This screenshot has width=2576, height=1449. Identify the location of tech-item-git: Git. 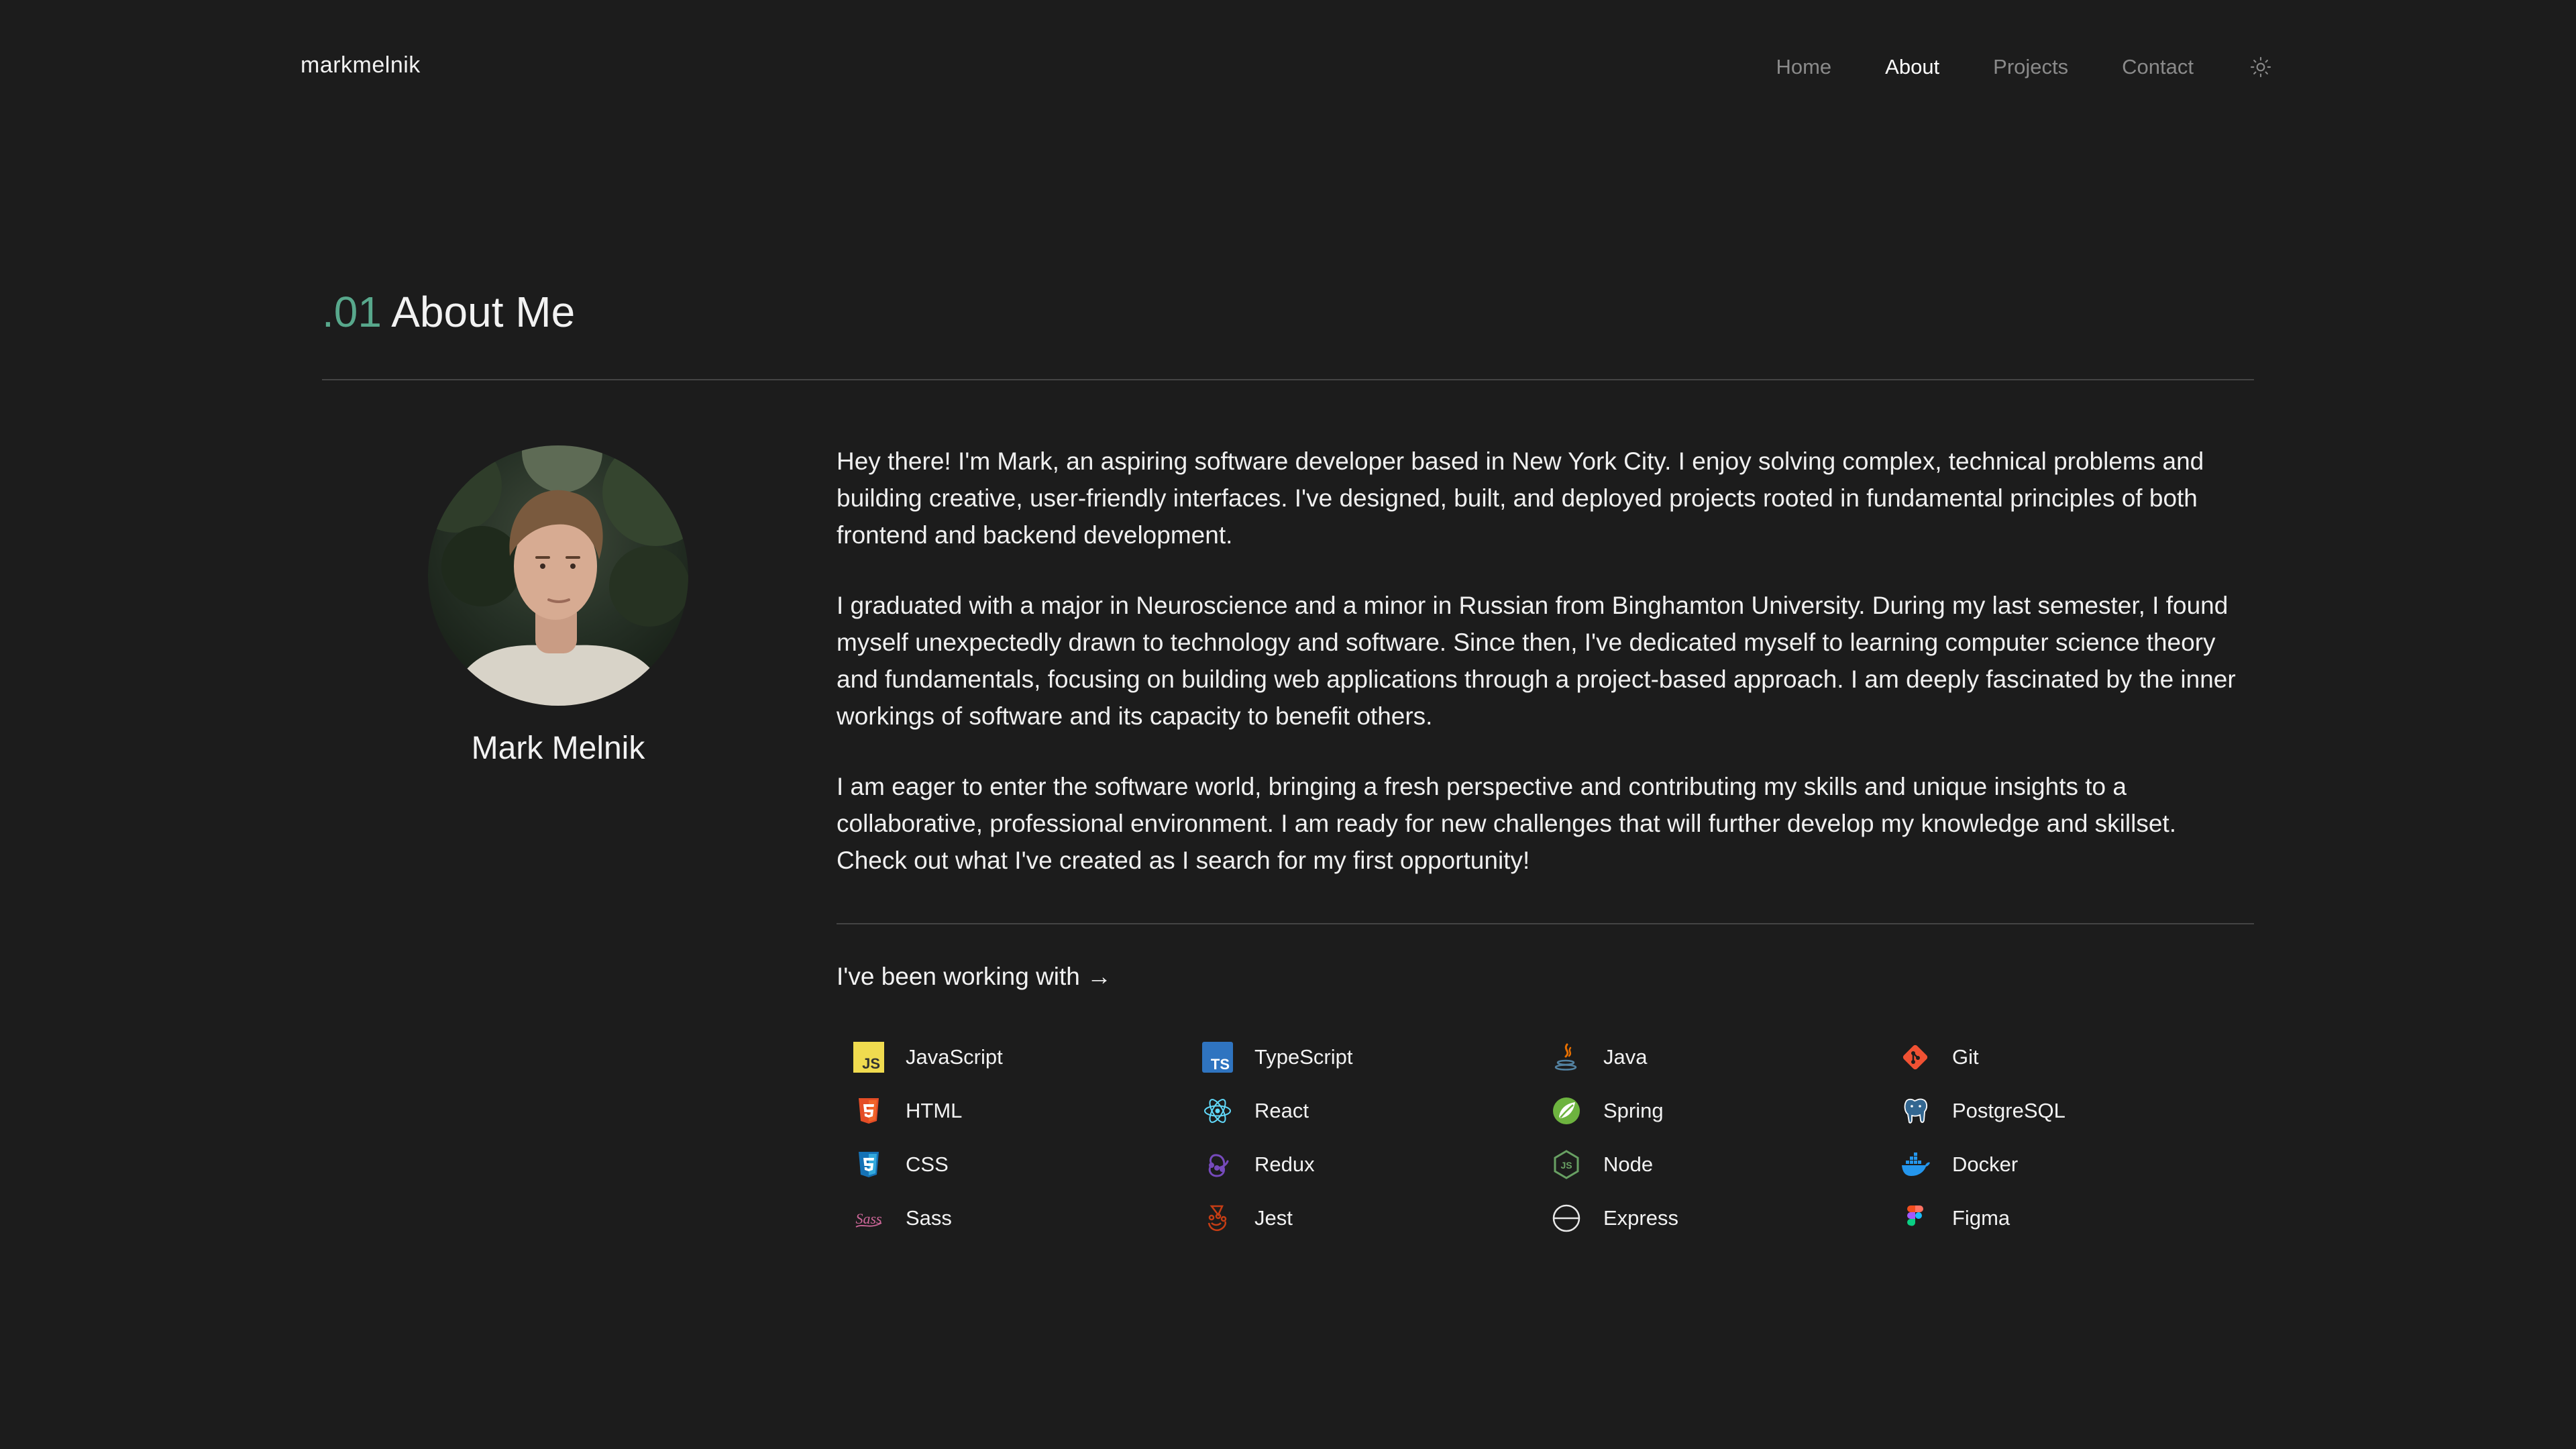
(2072, 1057).